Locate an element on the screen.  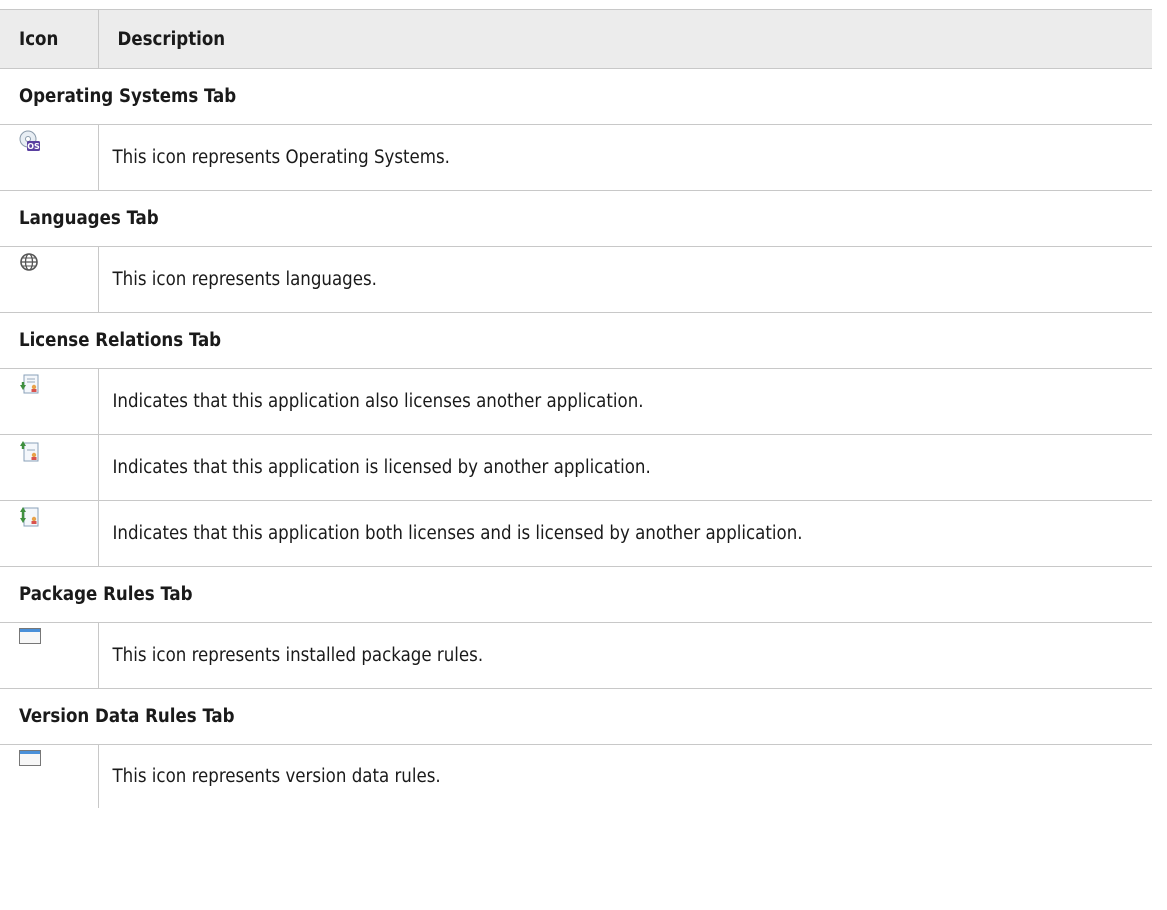
table-header-row: Icon Description is located at coordinates (576, 39).